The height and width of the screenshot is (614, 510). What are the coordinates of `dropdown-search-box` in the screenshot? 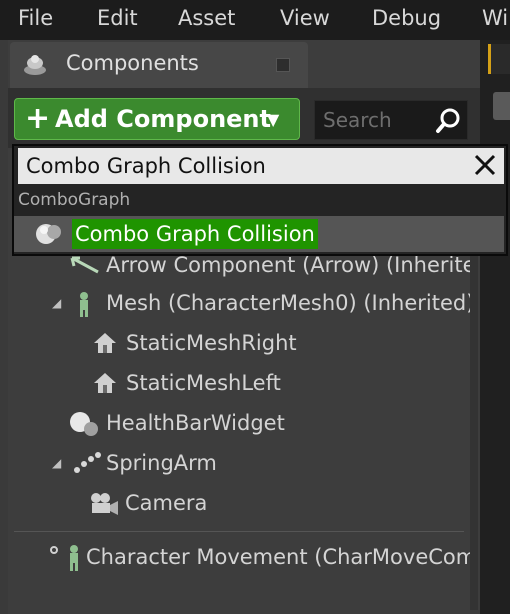 It's located at (261, 166).